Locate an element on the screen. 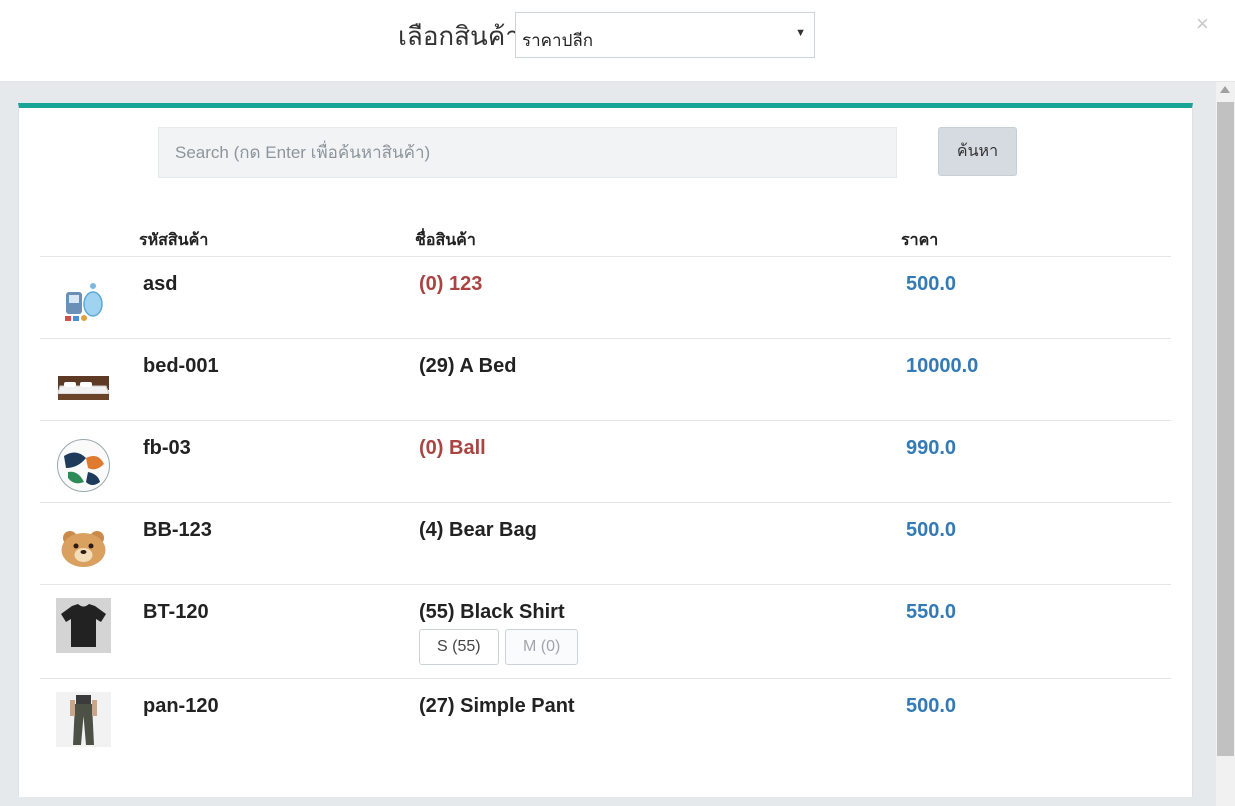 This screenshot has width=1235, height=806. modal-header: เลือกสินค้า ราคาปลีก ▼ × is located at coordinates (617, 41).